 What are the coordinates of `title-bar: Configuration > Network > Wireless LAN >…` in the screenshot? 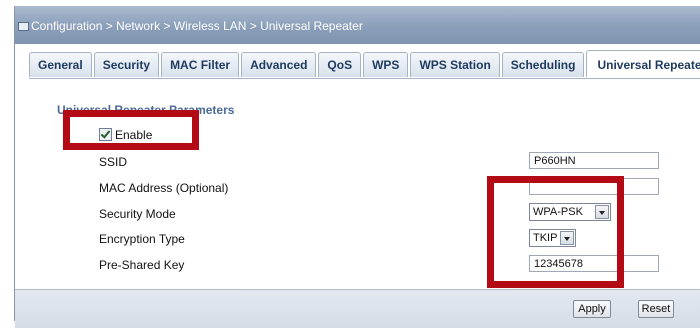 It's located at (357, 25).